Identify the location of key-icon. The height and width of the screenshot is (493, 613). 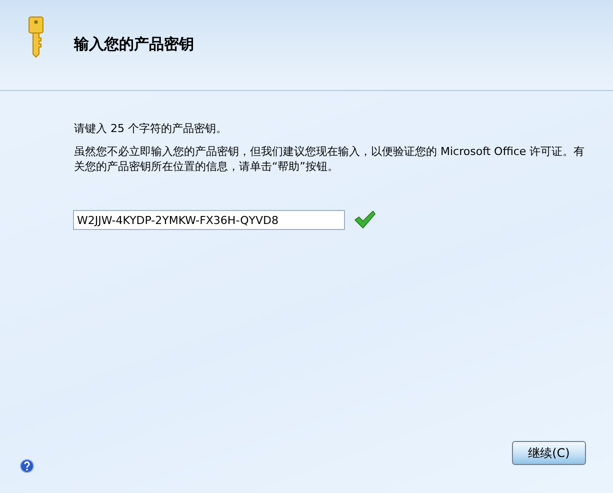
(36, 38).